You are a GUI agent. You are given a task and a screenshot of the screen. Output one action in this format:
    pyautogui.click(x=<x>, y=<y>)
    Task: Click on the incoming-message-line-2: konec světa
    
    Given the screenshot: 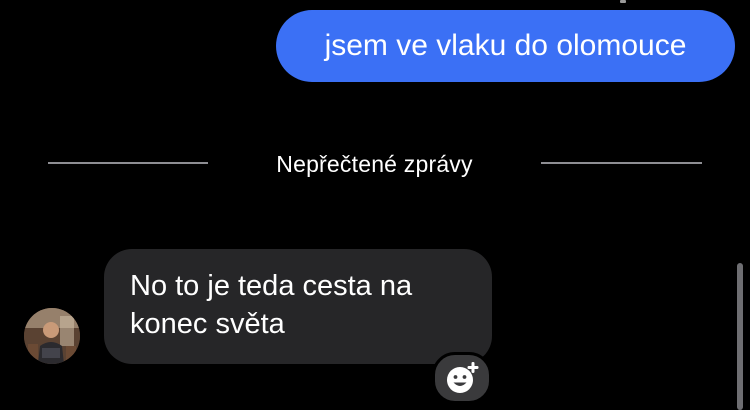 What is the action you would take?
    pyautogui.click(x=207, y=324)
    